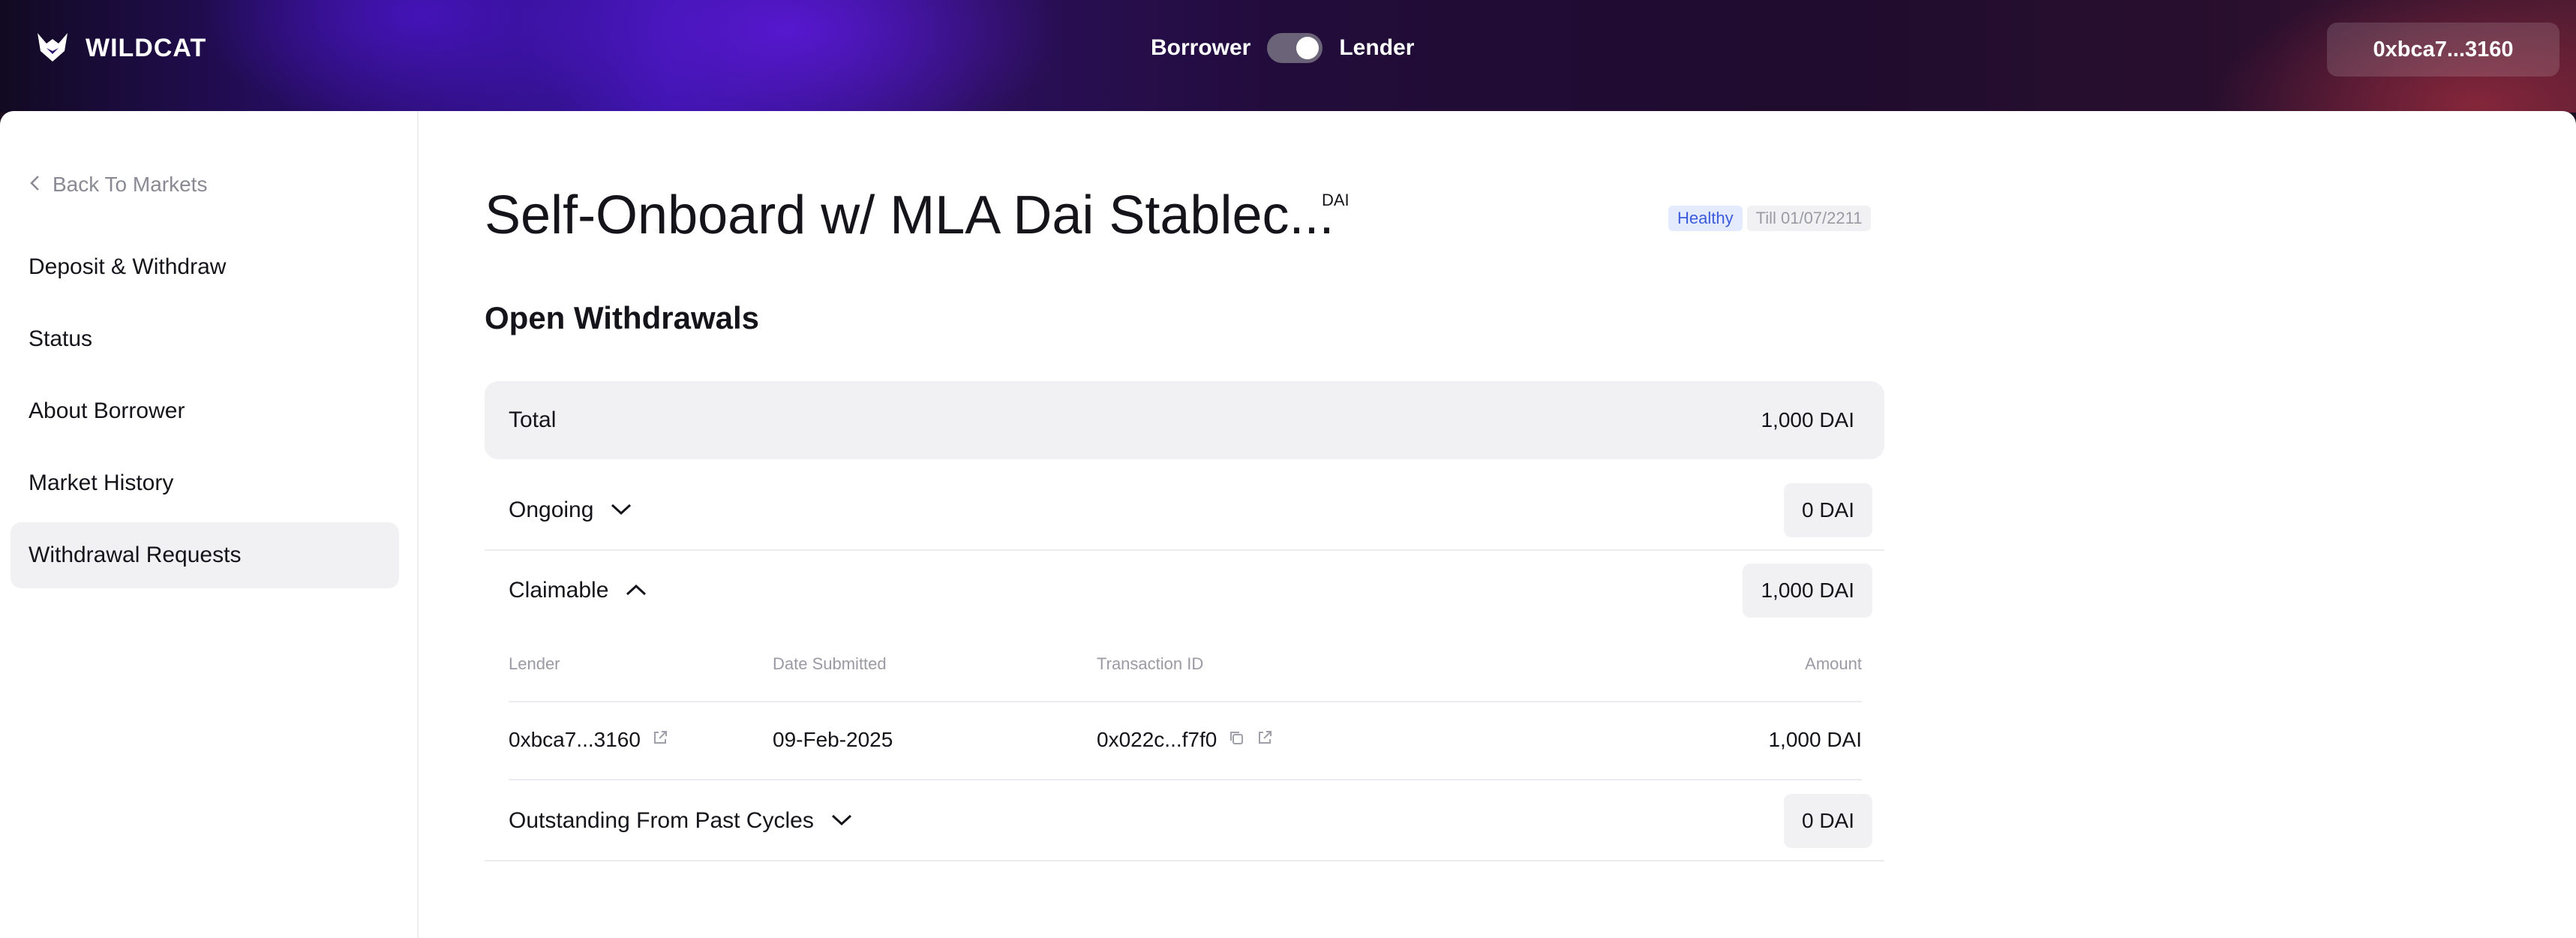  I want to click on claimable-label: Claimable, so click(559, 590).